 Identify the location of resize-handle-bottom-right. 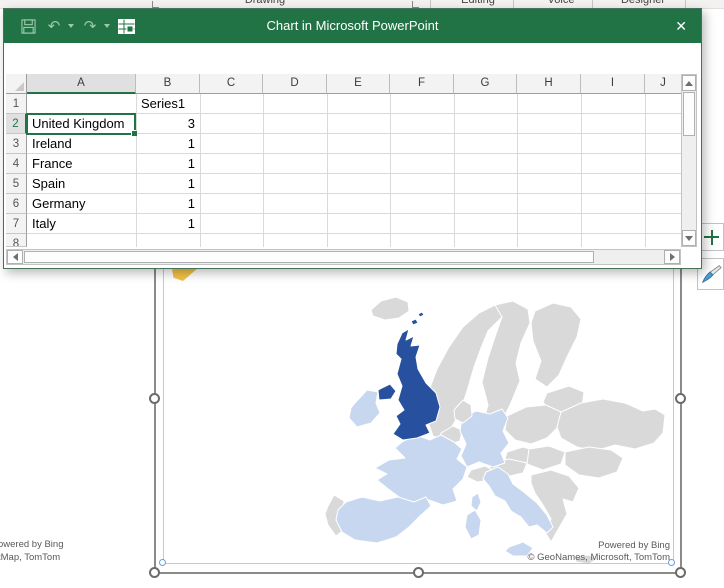
(680, 572).